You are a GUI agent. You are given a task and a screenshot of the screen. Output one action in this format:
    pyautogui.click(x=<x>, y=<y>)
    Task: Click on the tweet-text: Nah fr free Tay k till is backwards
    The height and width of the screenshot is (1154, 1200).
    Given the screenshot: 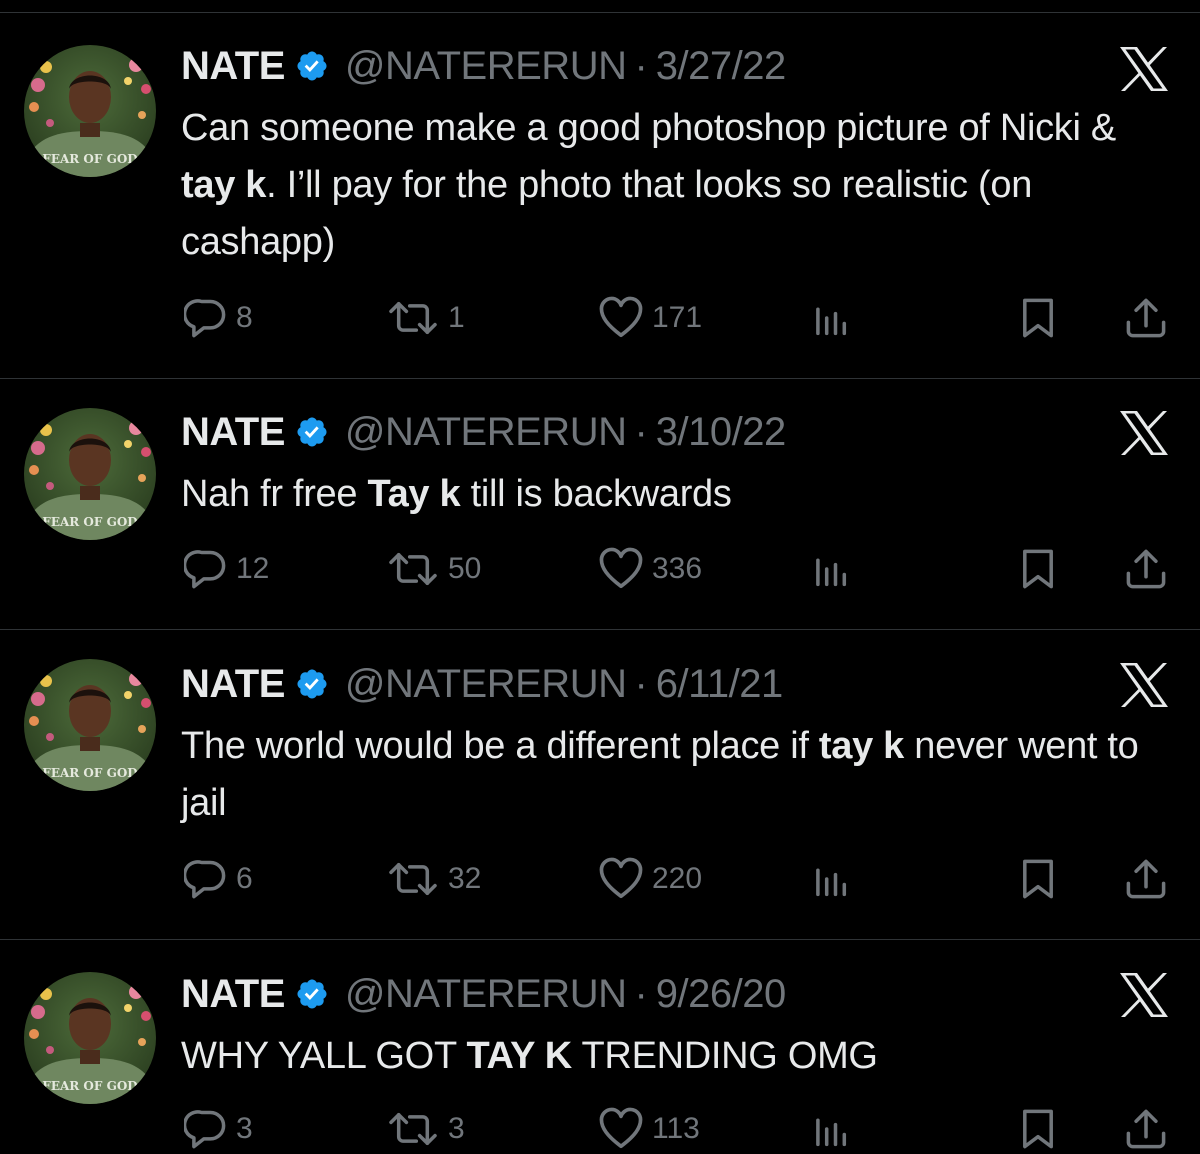 What is the action you would take?
    pyautogui.click(x=676, y=494)
    